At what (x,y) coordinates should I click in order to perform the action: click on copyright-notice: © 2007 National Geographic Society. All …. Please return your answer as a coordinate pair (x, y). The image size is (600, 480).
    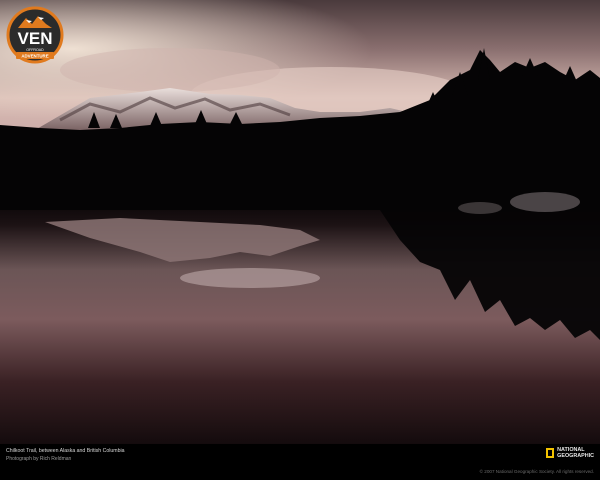
    Looking at the image, I should click on (536, 471).